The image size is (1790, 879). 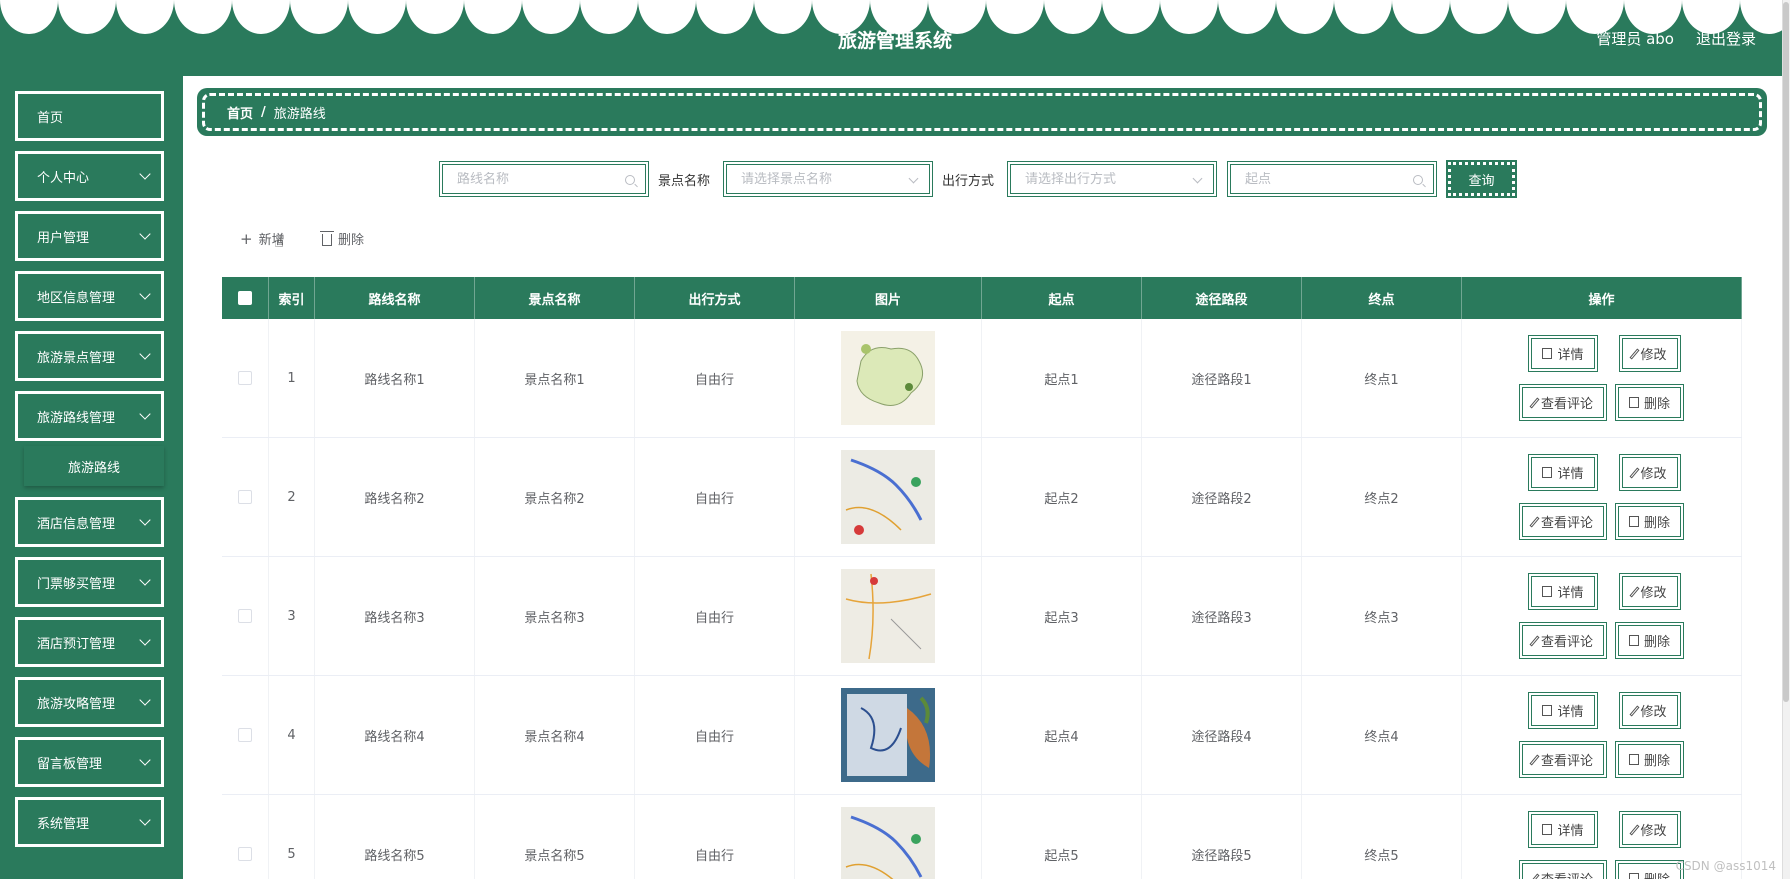 I want to click on page-scrollbar, so click(x=1786, y=439).